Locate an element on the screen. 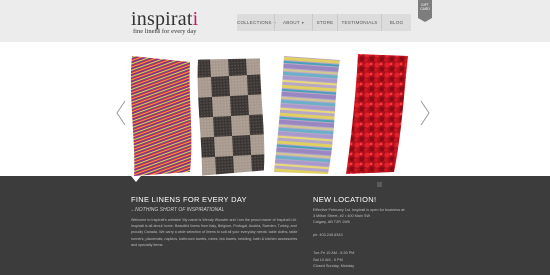 This screenshot has width=550, height=275. nav-item-blog: BLOG is located at coordinates (396, 22).